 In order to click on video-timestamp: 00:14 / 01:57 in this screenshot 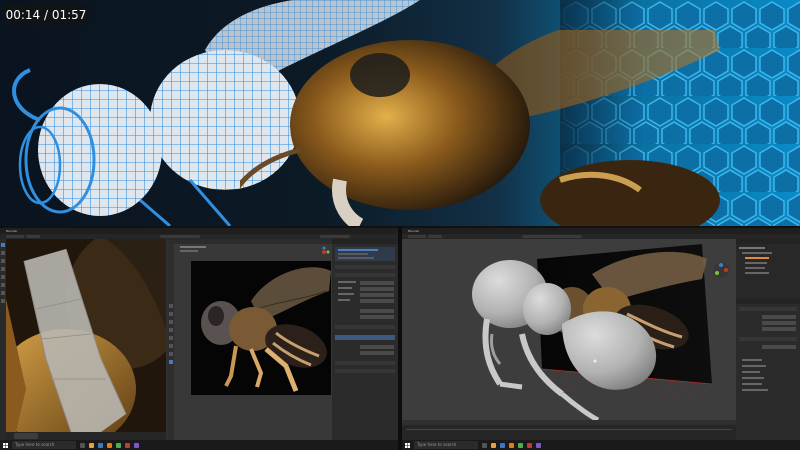, I will do `click(46, 15)`.